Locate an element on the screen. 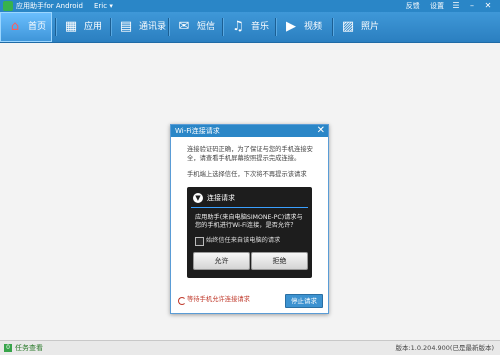 The height and width of the screenshot is (355, 500). feedback-link: 反馈 is located at coordinates (413, 6).